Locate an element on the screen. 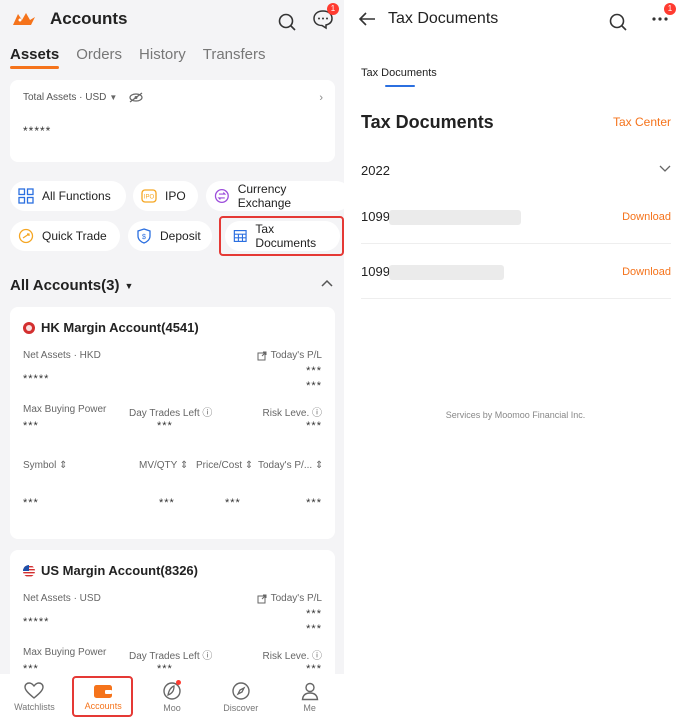  account-name: HK Margin Account(4541) is located at coordinates (120, 327).